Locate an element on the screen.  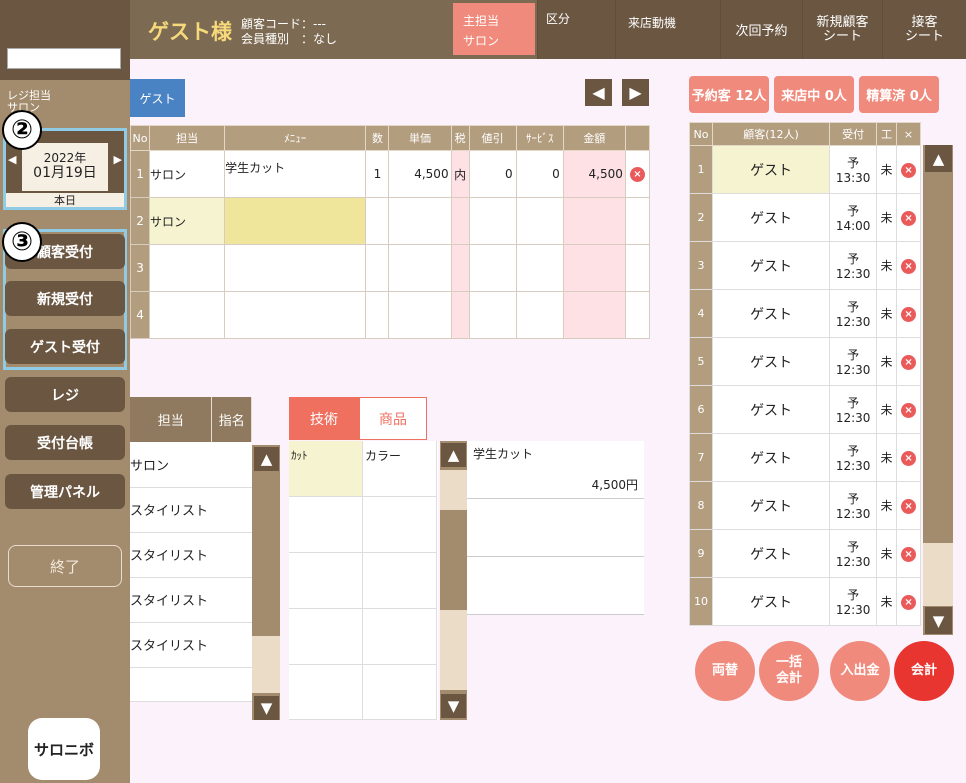
table-row: 1 ゲスト 予13:30 未 × is located at coordinates (805, 169).